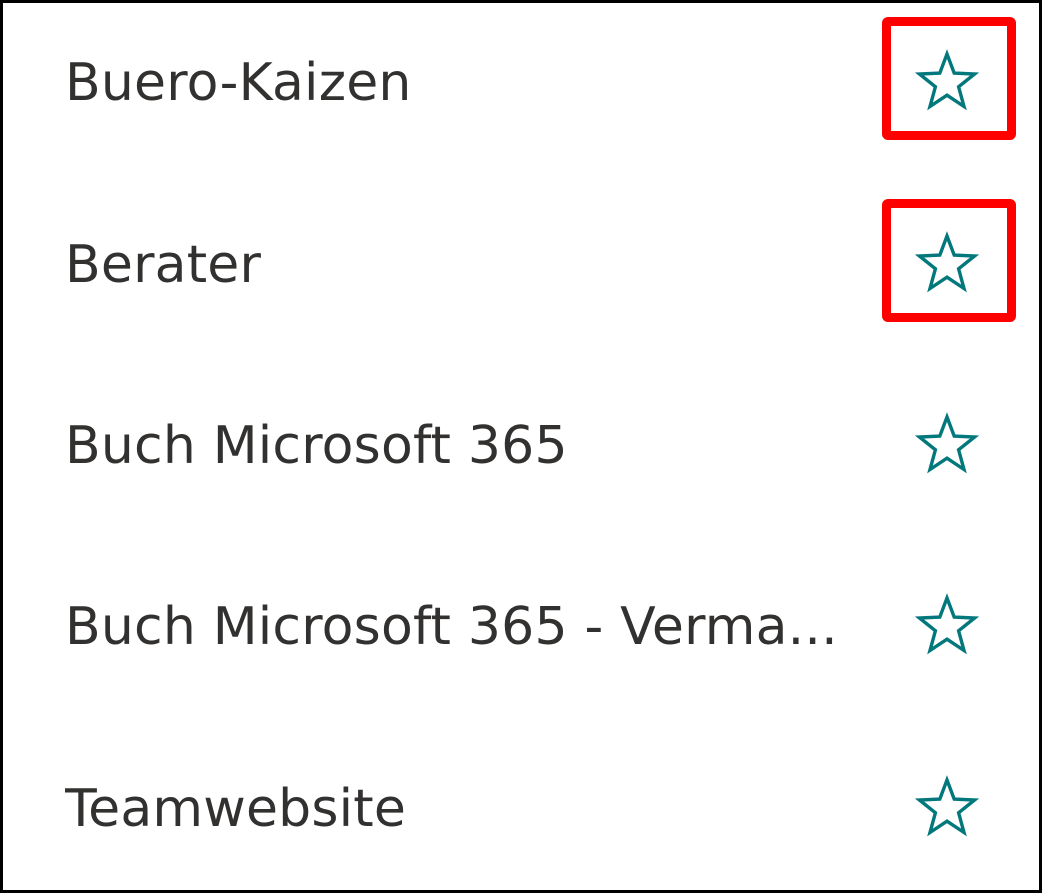 The image size is (1042, 893). Describe the element at coordinates (521, 265) in the screenshot. I see `site-row-berater: Berater` at that location.